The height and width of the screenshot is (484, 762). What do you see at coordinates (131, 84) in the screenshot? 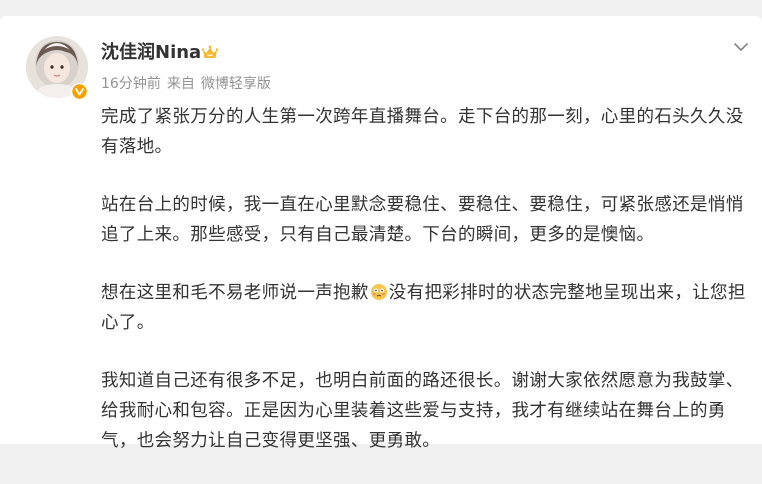
I see `post-time: 16分钟前` at bounding box center [131, 84].